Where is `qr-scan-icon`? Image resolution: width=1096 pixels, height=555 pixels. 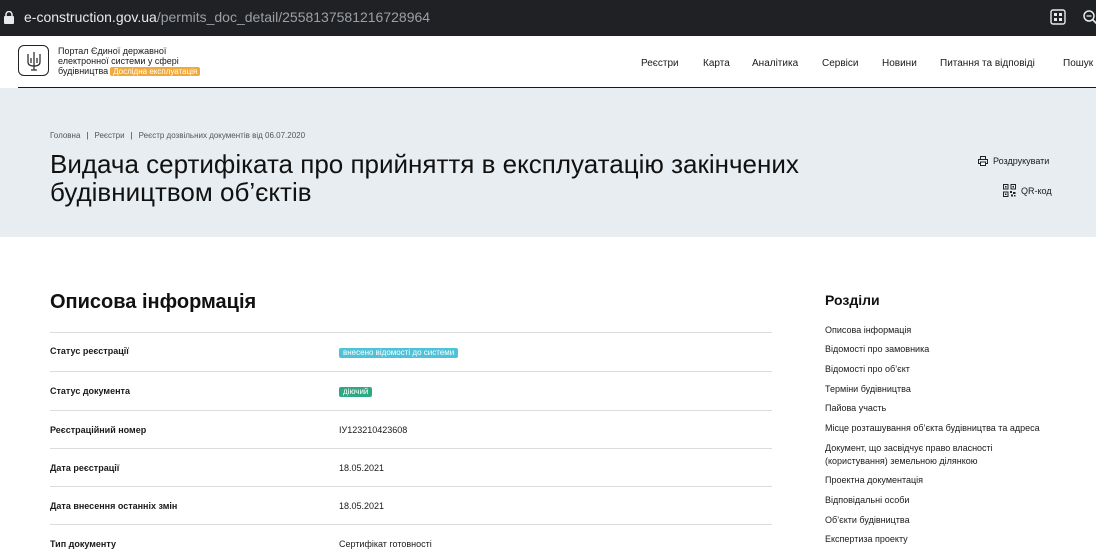 qr-scan-icon is located at coordinates (1058, 17).